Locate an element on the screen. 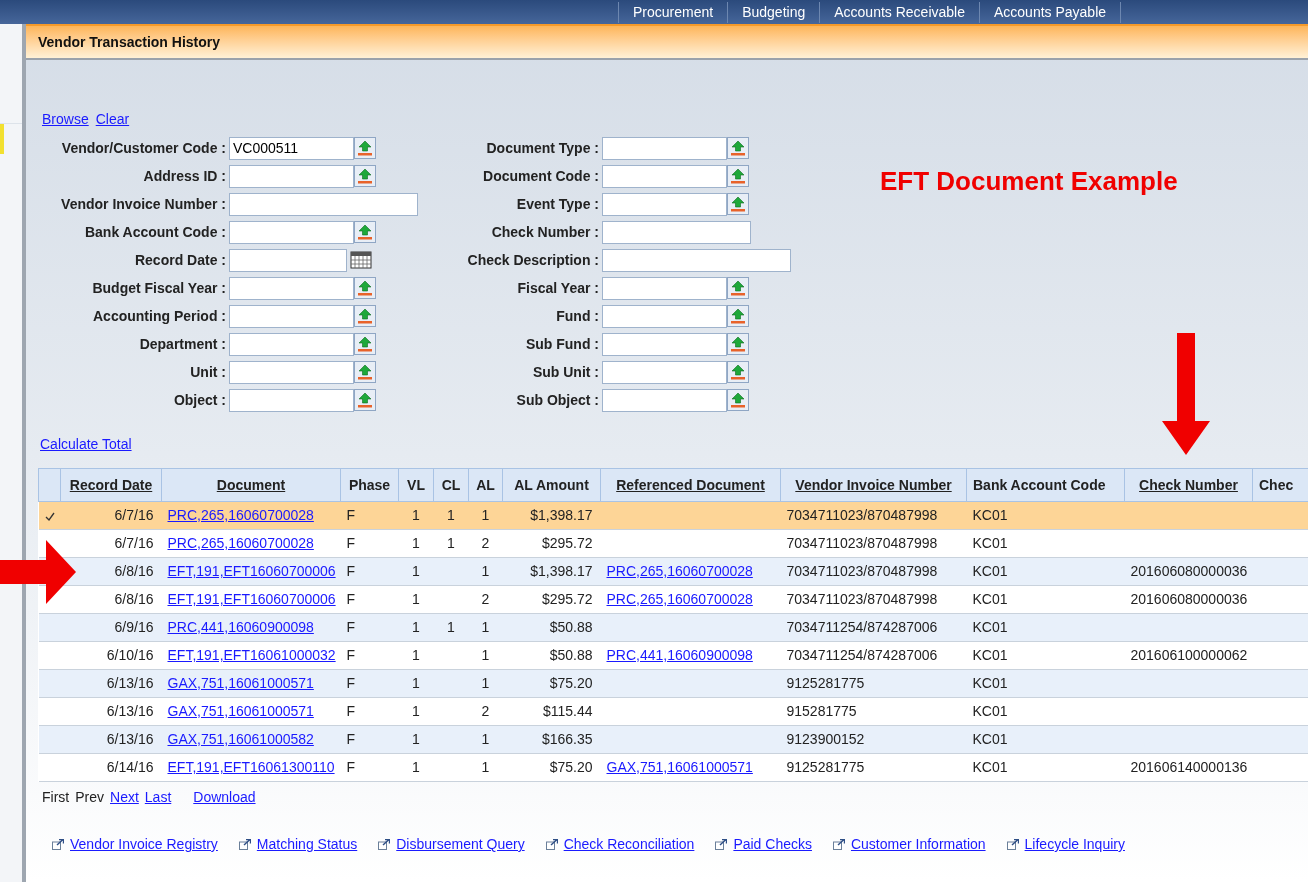 The image size is (1308, 882). column-header: Check Number is located at coordinates (1188, 485).